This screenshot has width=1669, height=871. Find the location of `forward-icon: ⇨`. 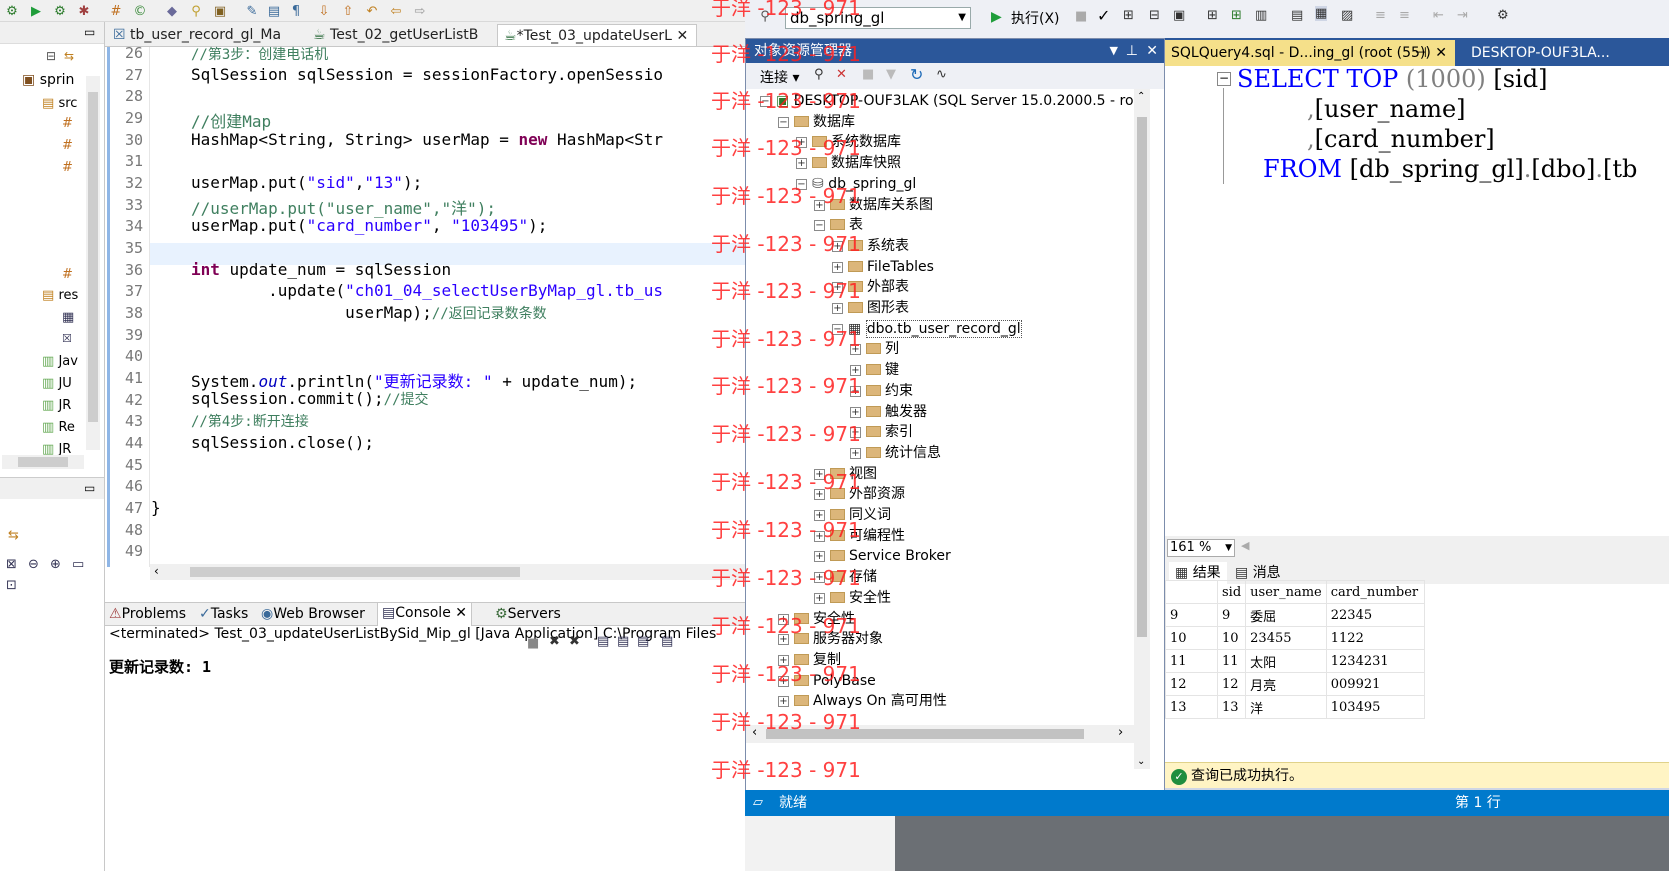

forward-icon: ⇨ is located at coordinates (420, 12).